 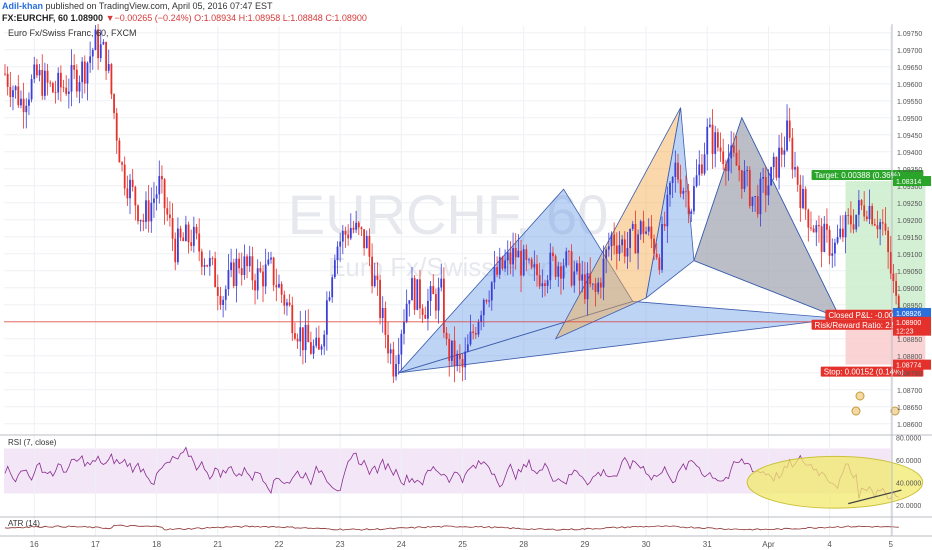 What do you see at coordinates (306, 18) in the screenshot?
I see `low-value: 1.08848` at bounding box center [306, 18].